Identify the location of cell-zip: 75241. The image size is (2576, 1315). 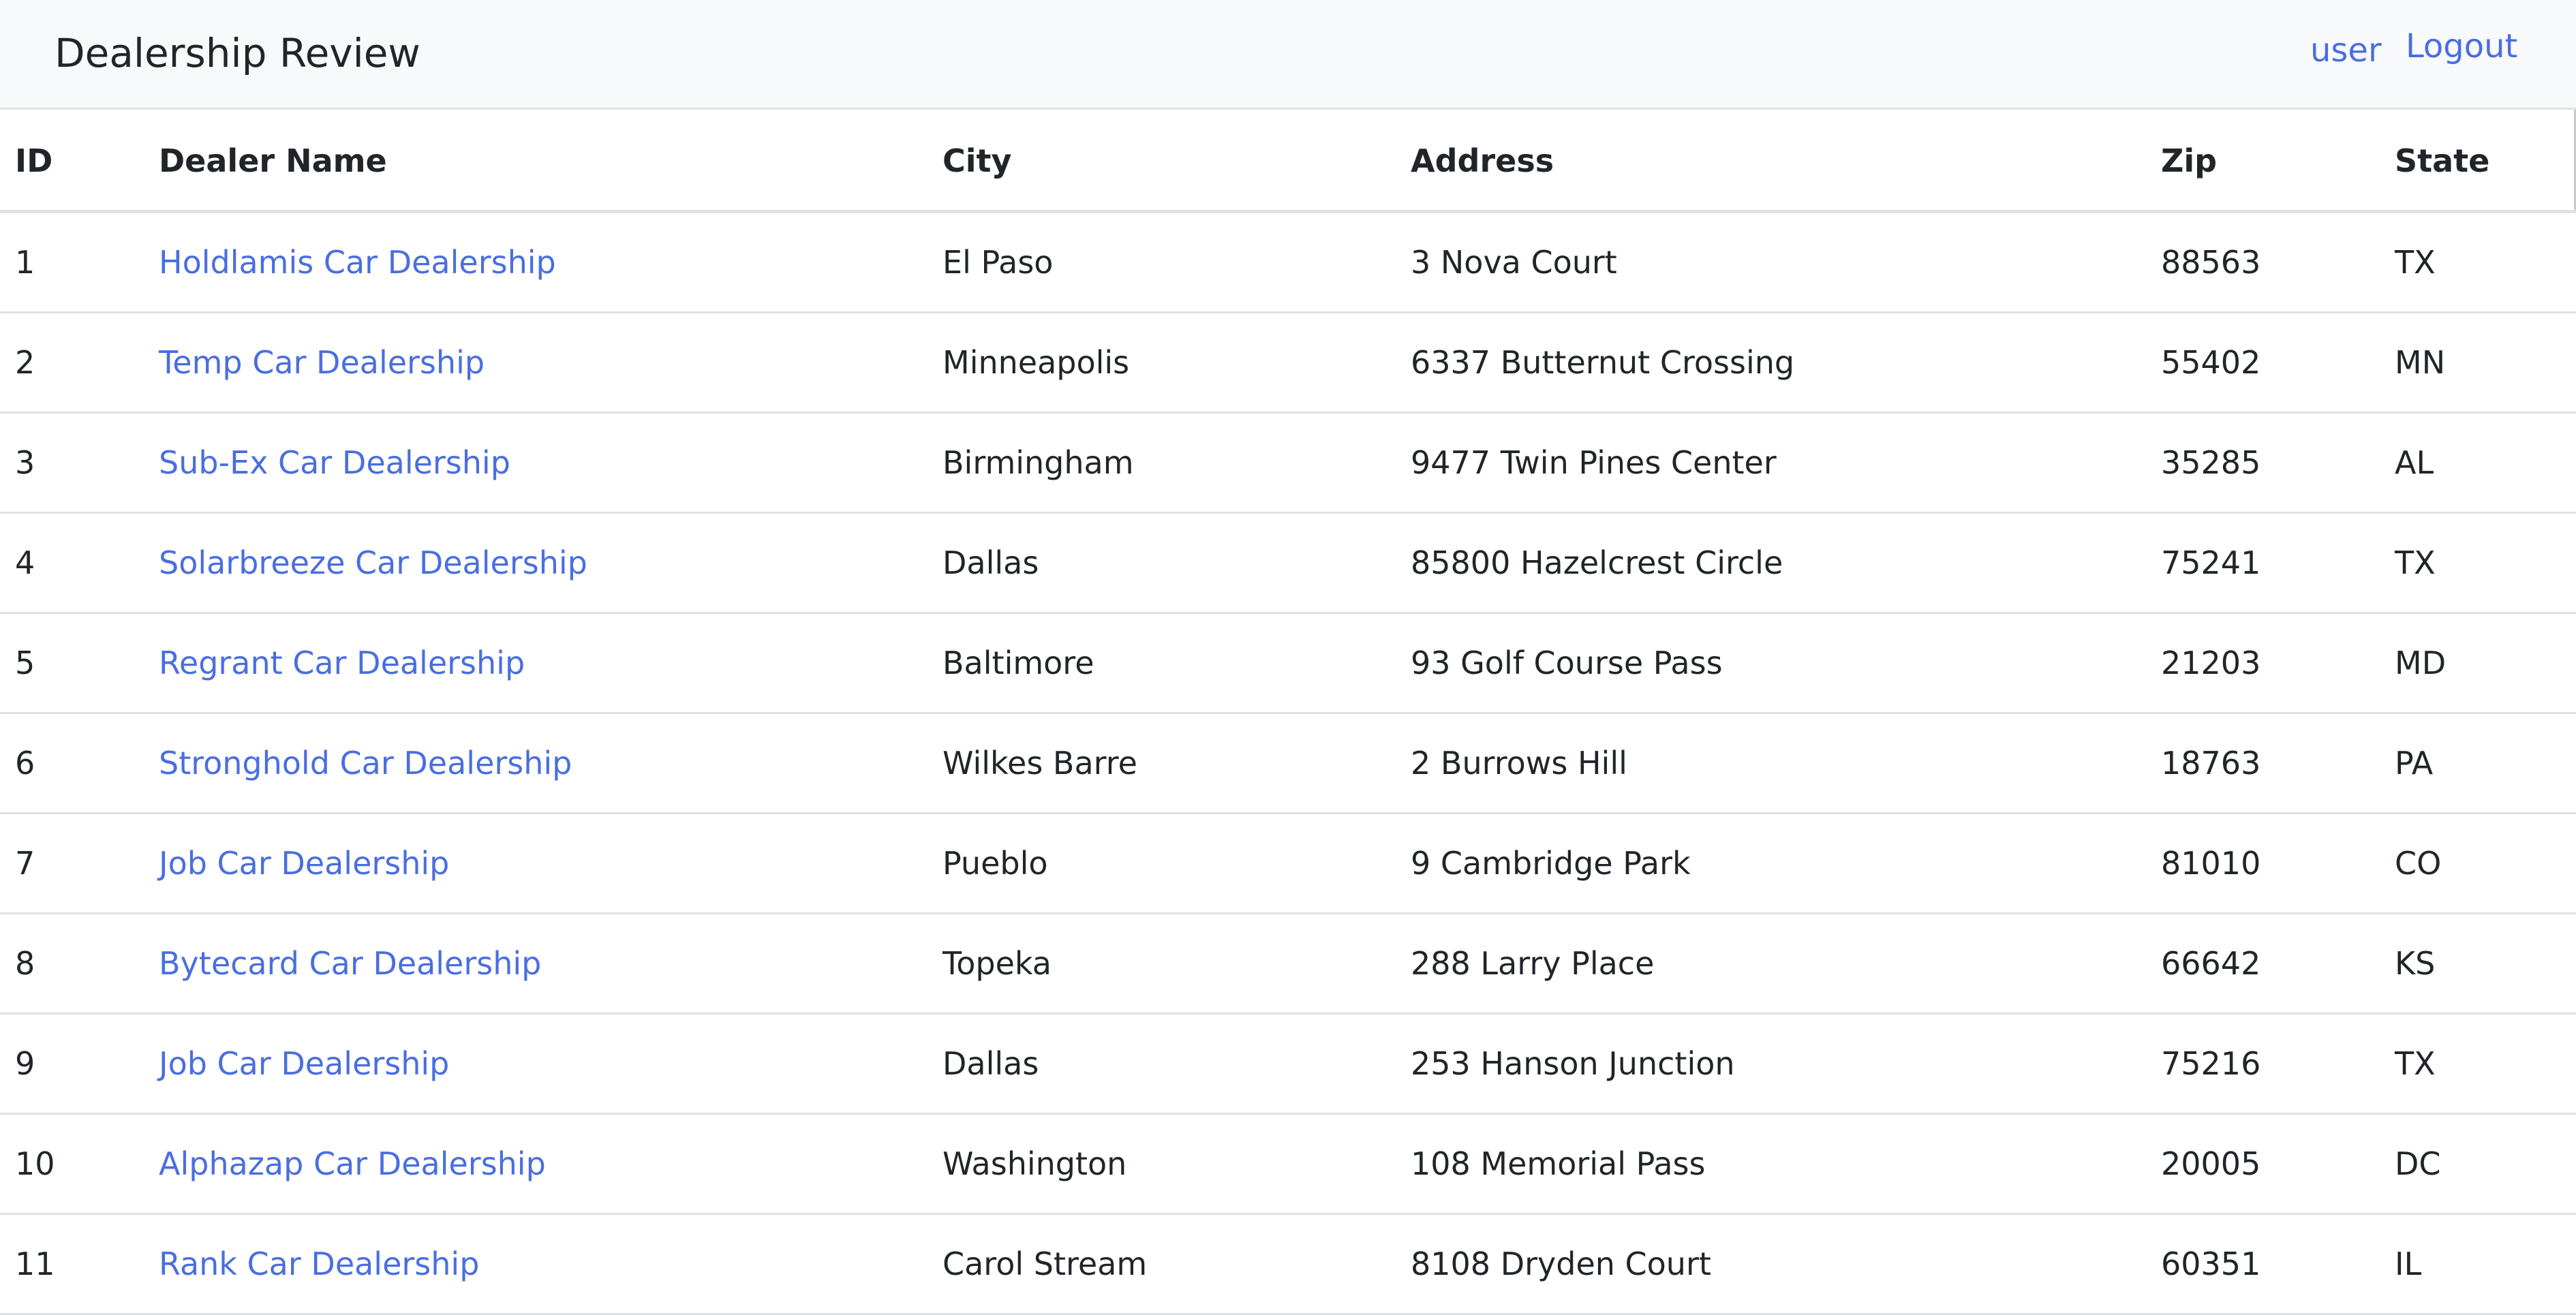
(2263, 563).